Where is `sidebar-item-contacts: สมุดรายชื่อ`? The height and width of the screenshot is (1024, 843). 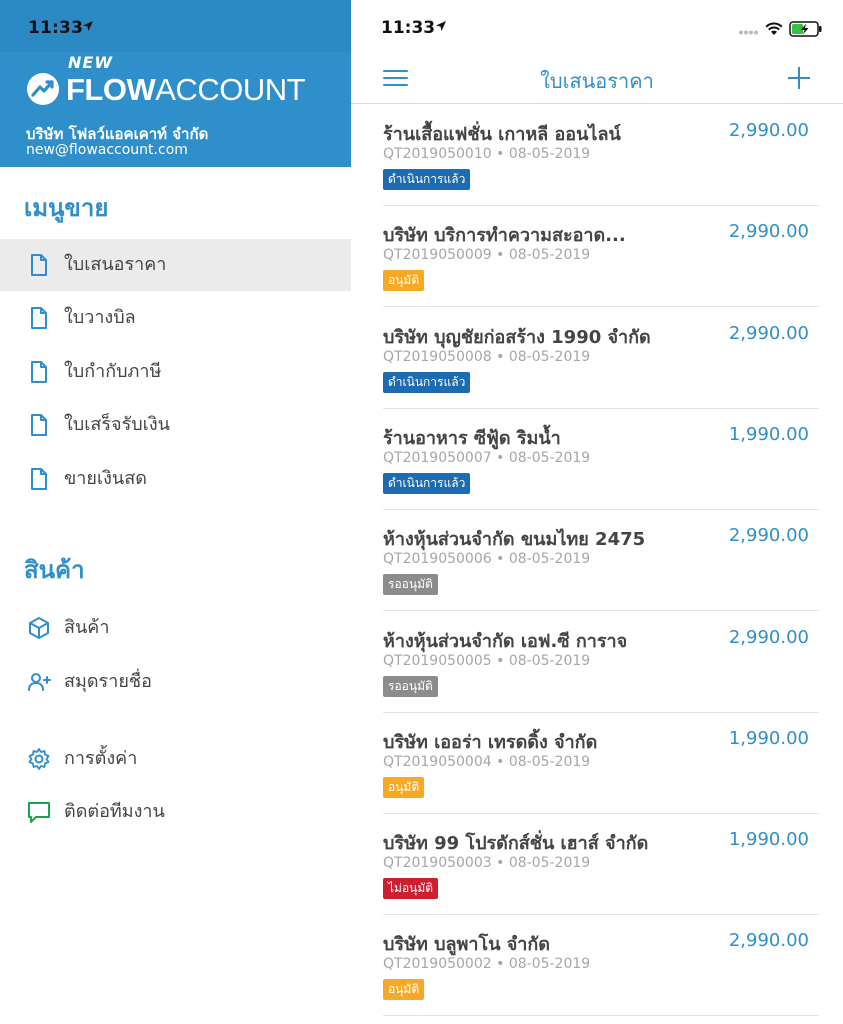 sidebar-item-contacts: สมุดรายชื่อ is located at coordinates (175, 682).